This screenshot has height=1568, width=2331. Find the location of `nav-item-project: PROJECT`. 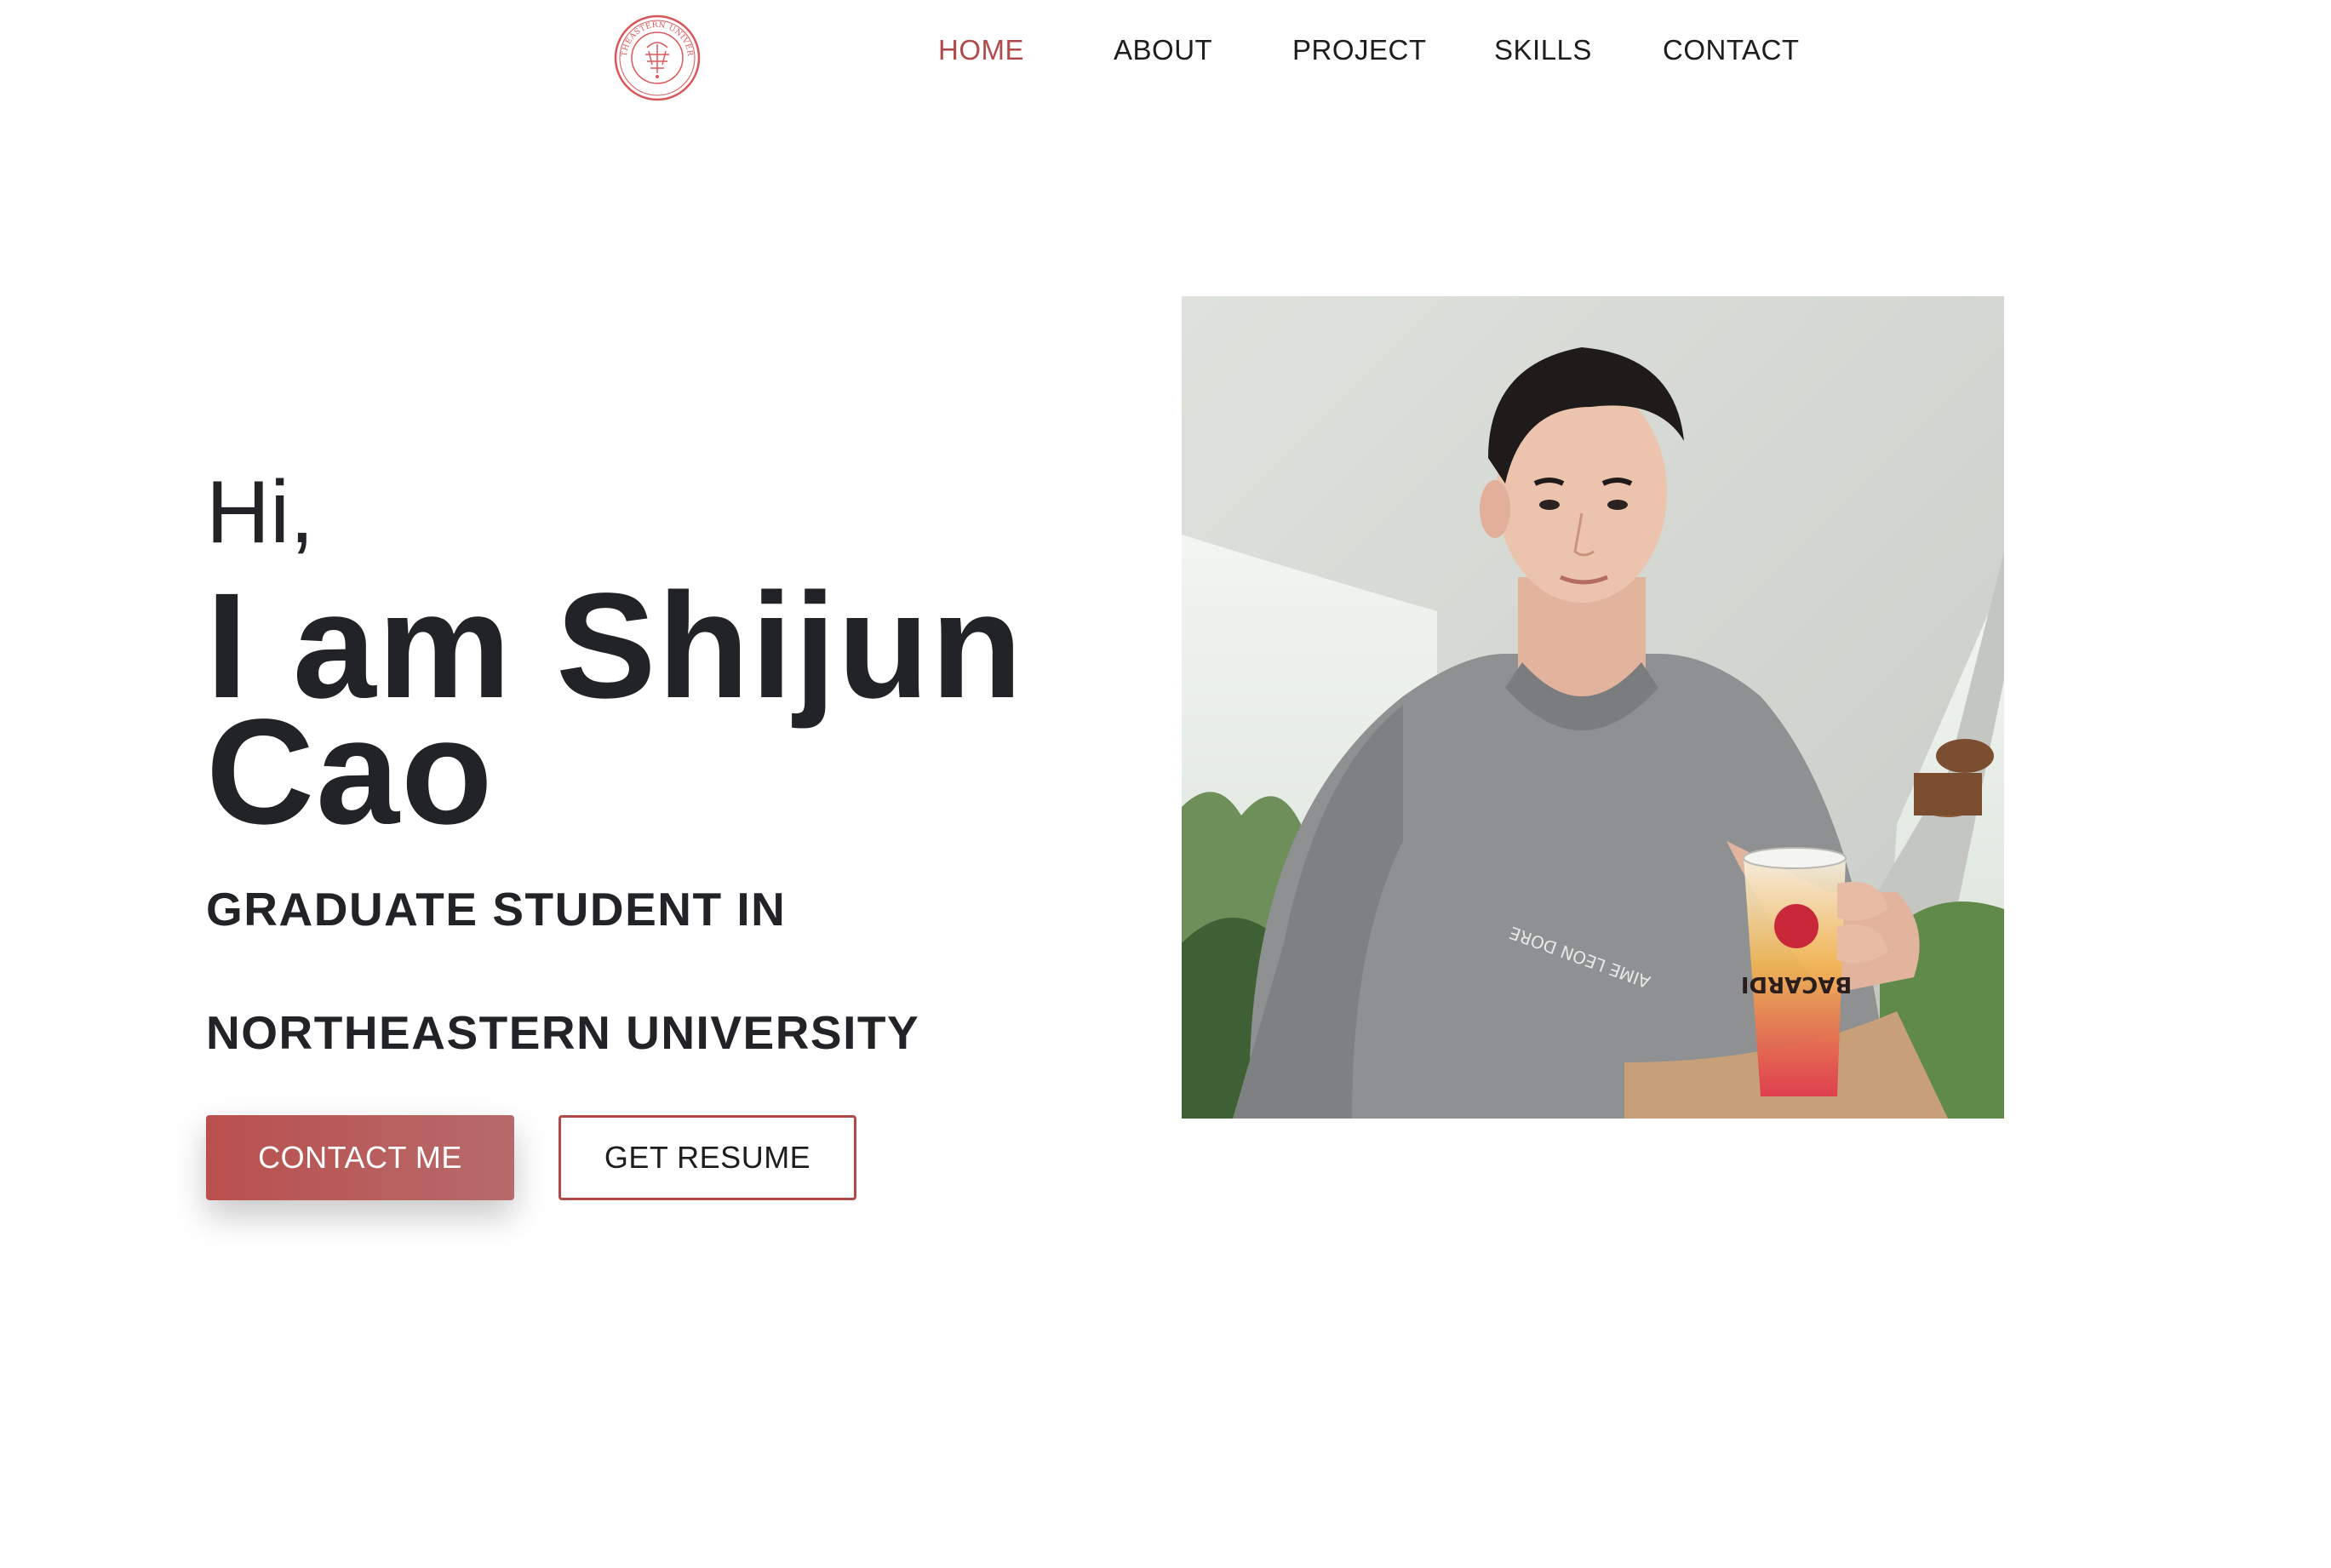

nav-item-project: PROJECT is located at coordinates (1359, 50).